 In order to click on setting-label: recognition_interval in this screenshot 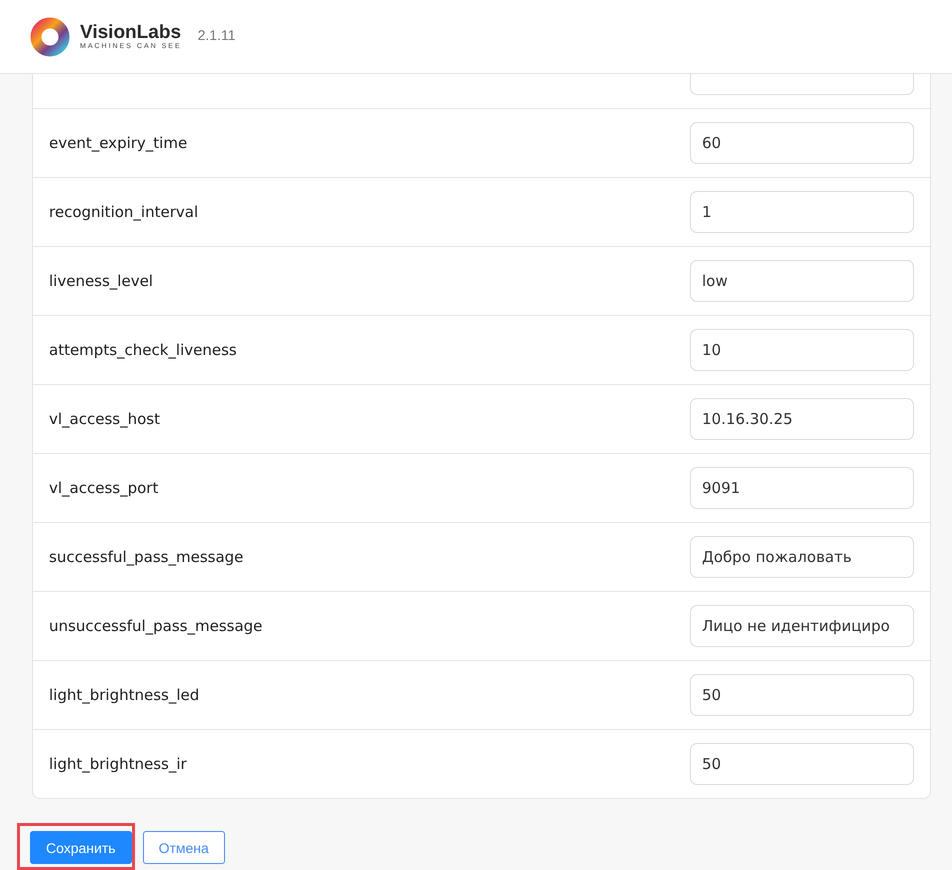, I will do `click(123, 212)`.